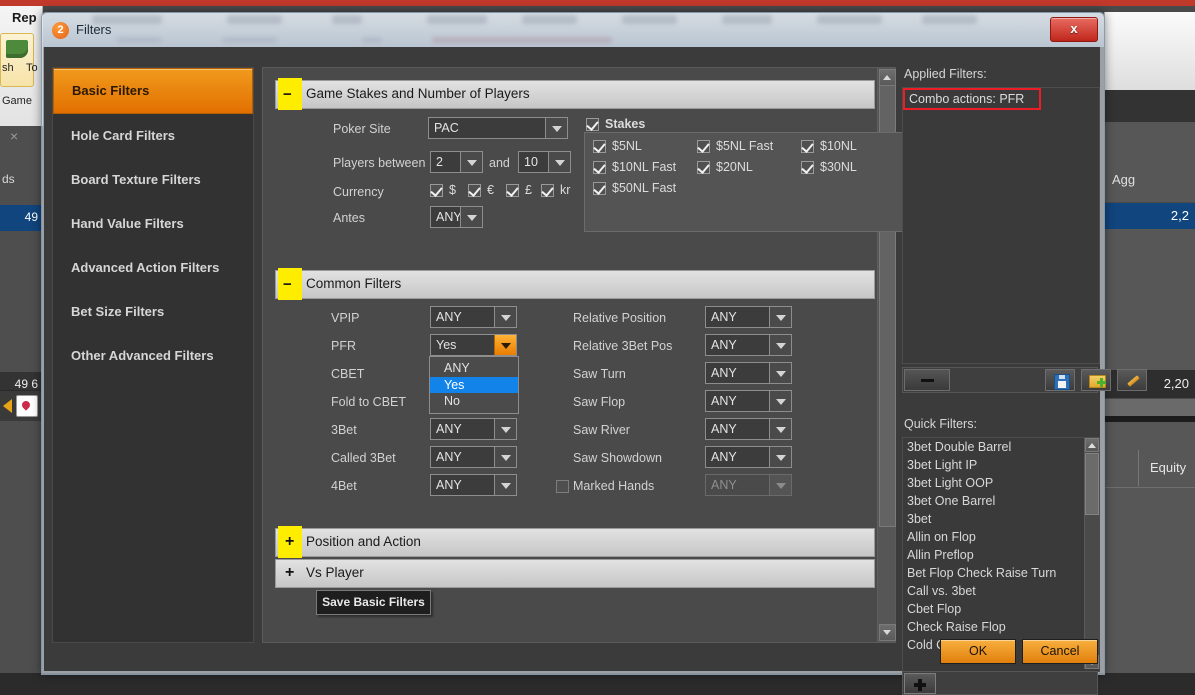 The height and width of the screenshot is (695, 1195). I want to click on section-header-common-filters: − Common Filters, so click(575, 284).